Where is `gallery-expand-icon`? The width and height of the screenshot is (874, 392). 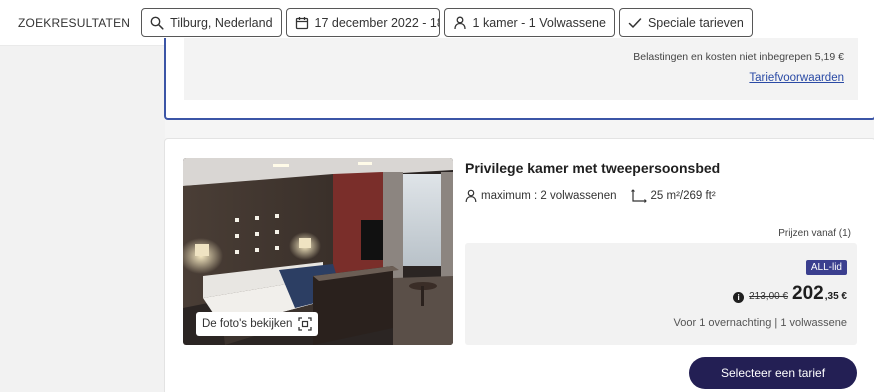 gallery-expand-icon is located at coordinates (305, 324).